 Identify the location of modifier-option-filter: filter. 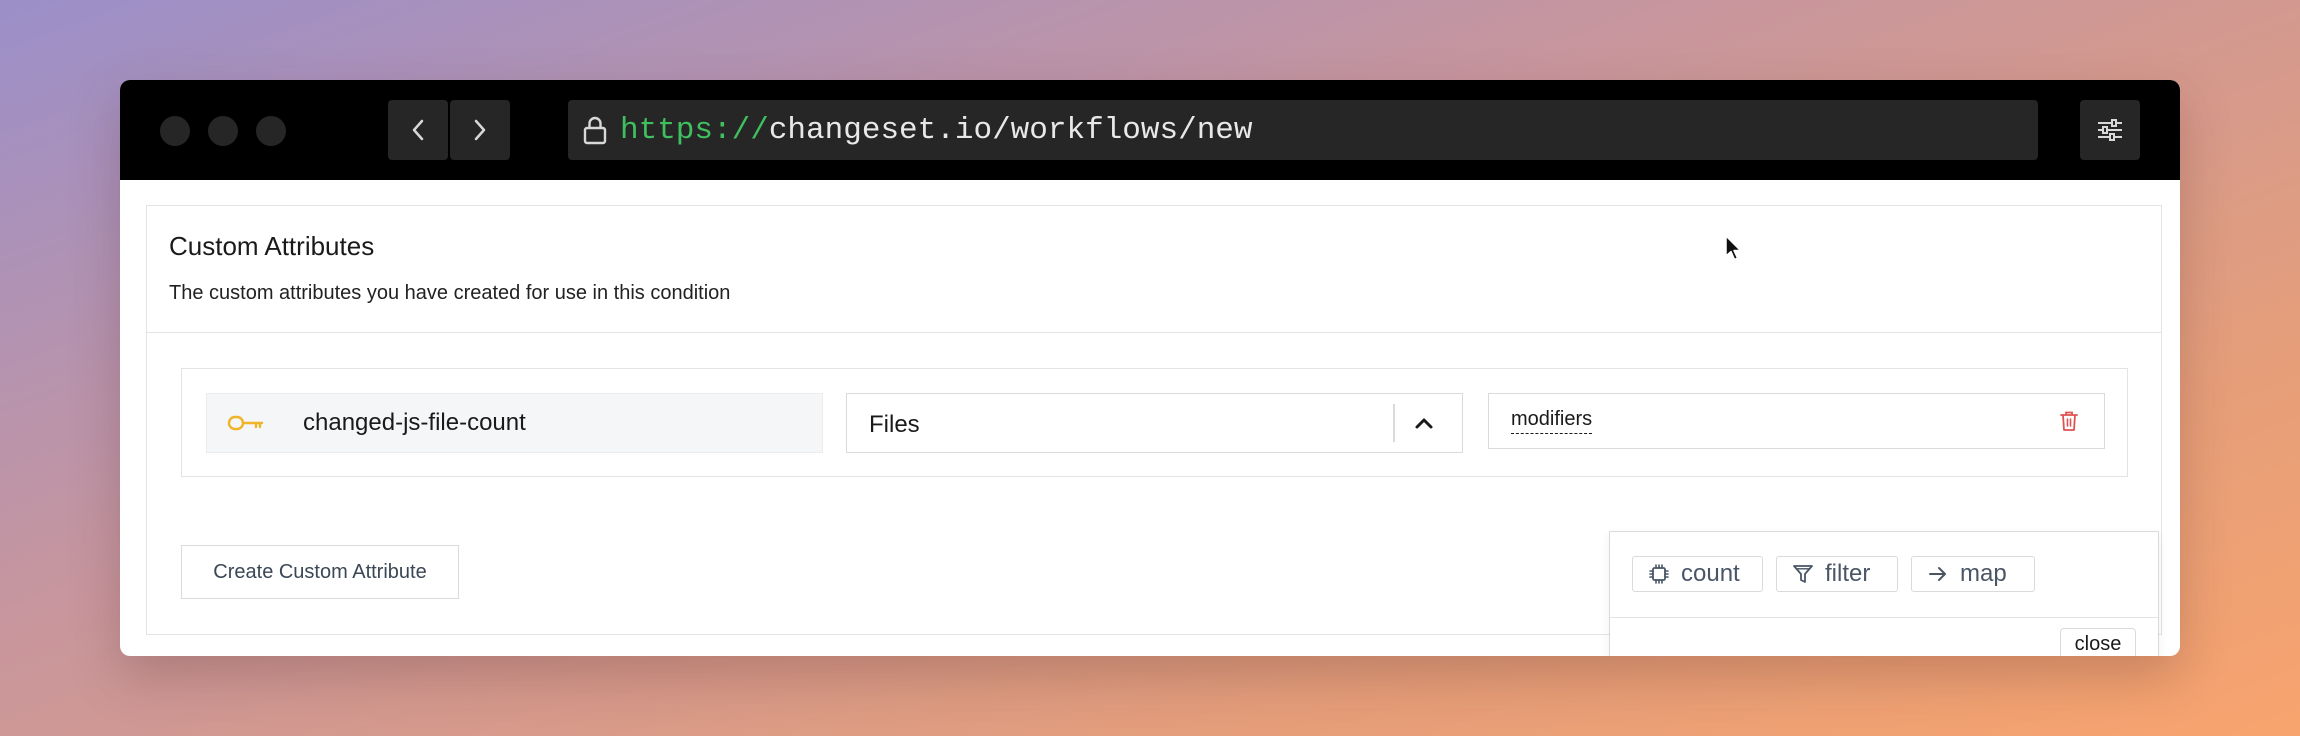
(1837, 574).